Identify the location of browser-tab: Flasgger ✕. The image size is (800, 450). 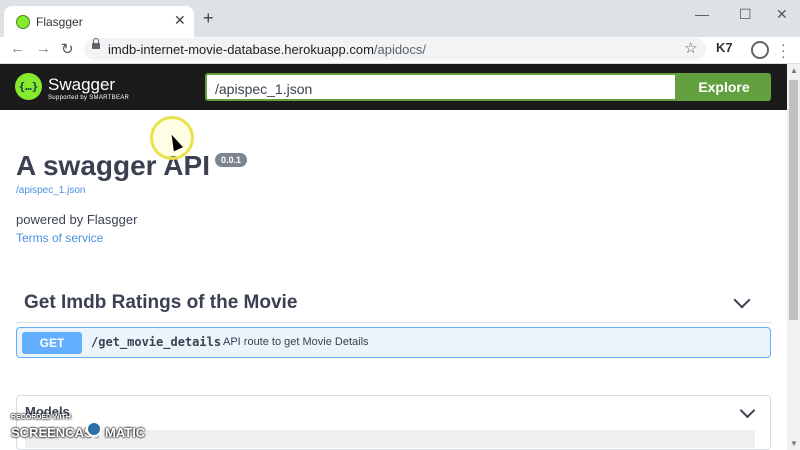
(99, 21).